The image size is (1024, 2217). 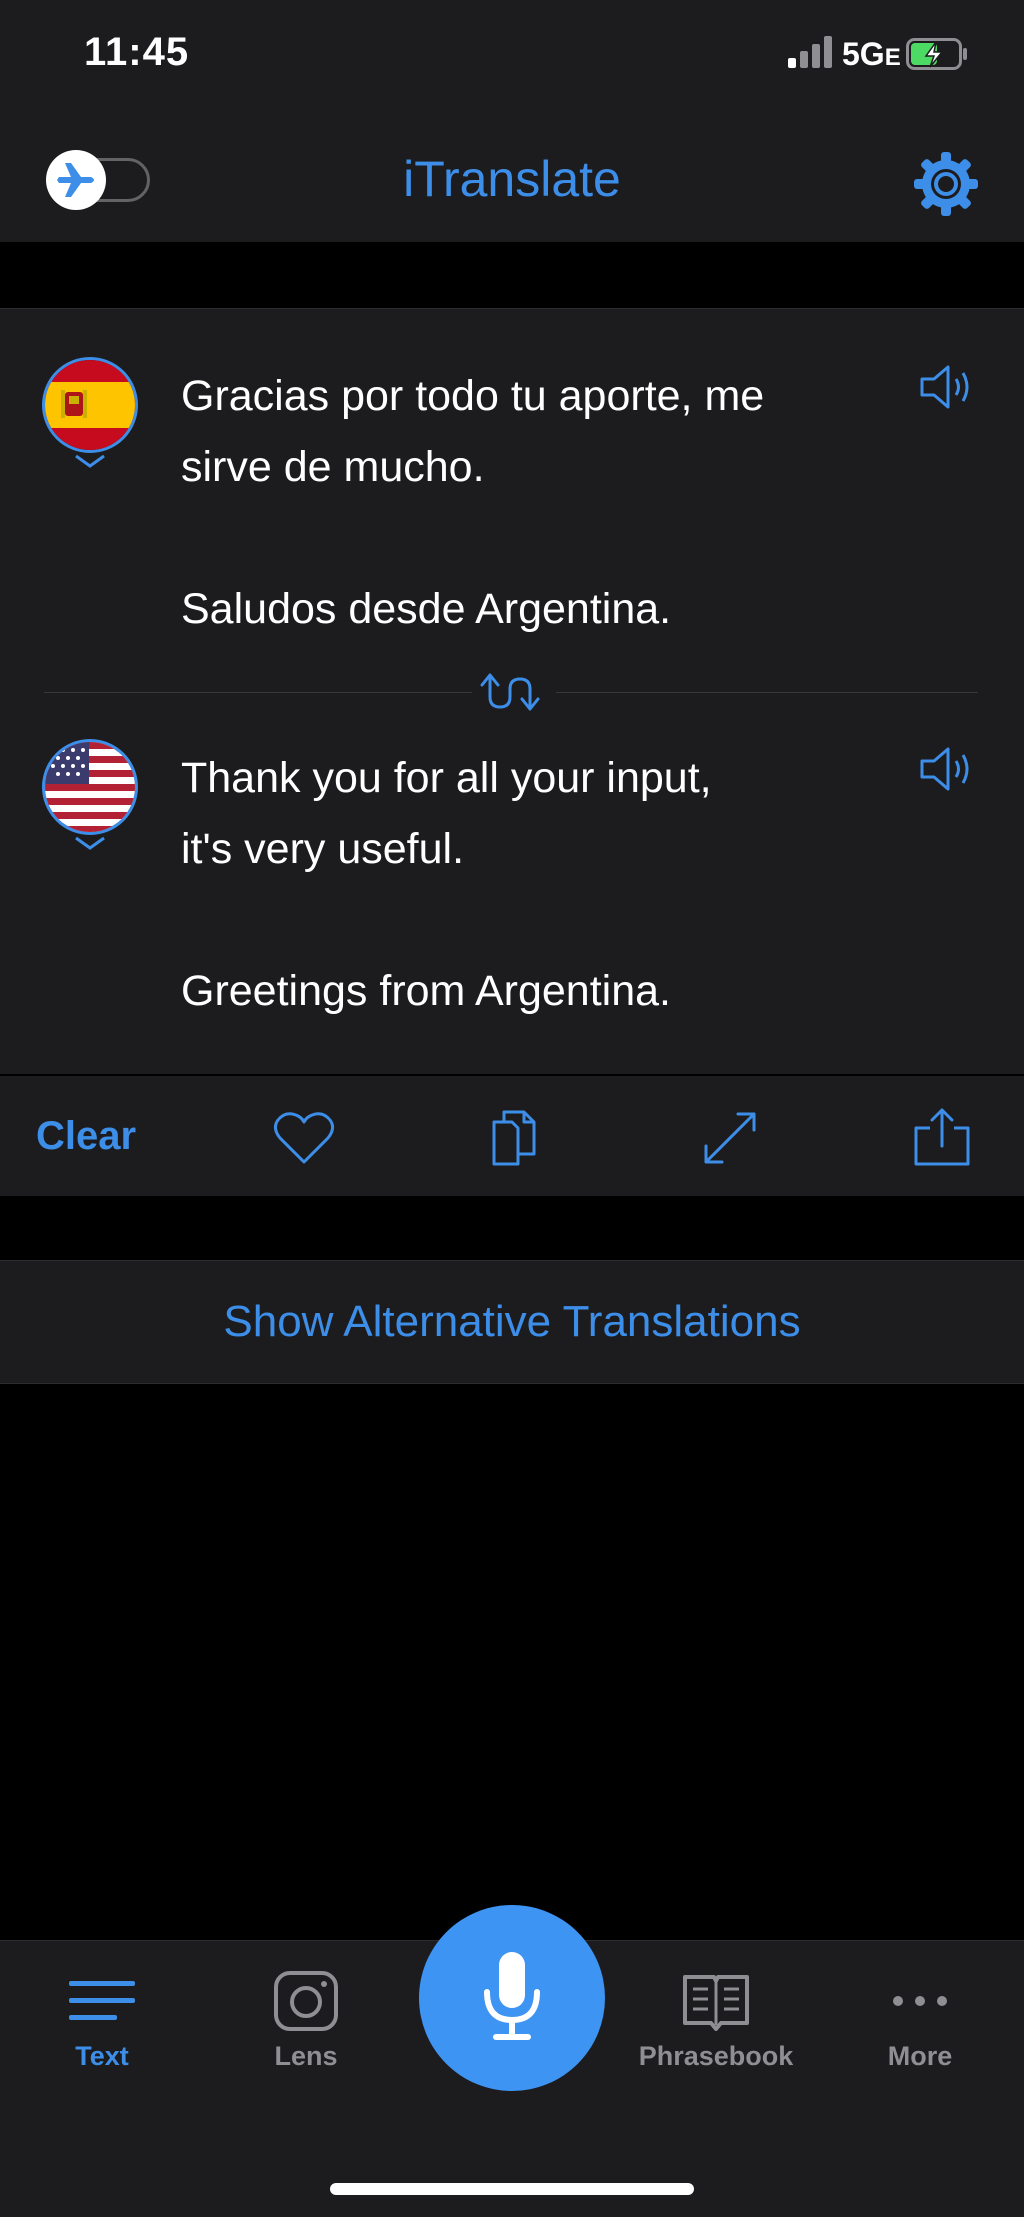 What do you see at coordinates (946, 184) in the screenshot?
I see `gear-icon` at bounding box center [946, 184].